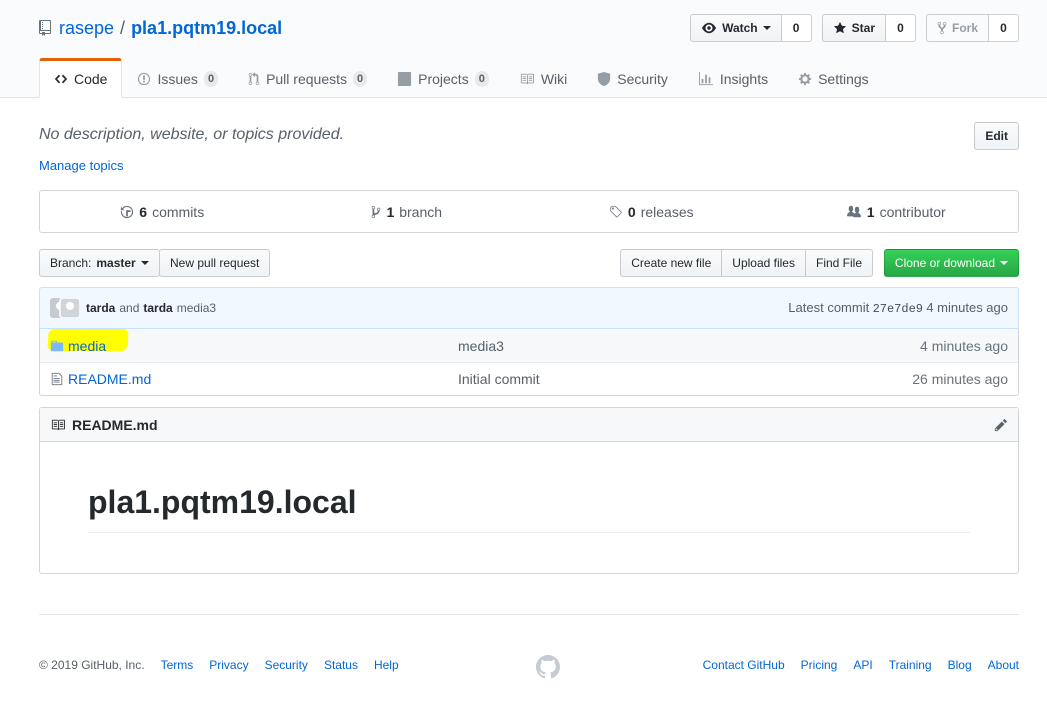 The width and height of the screenshot is (1047, 721). I want to click on repo-name-link: pla1.pqtm19.local, so click(206, 28).